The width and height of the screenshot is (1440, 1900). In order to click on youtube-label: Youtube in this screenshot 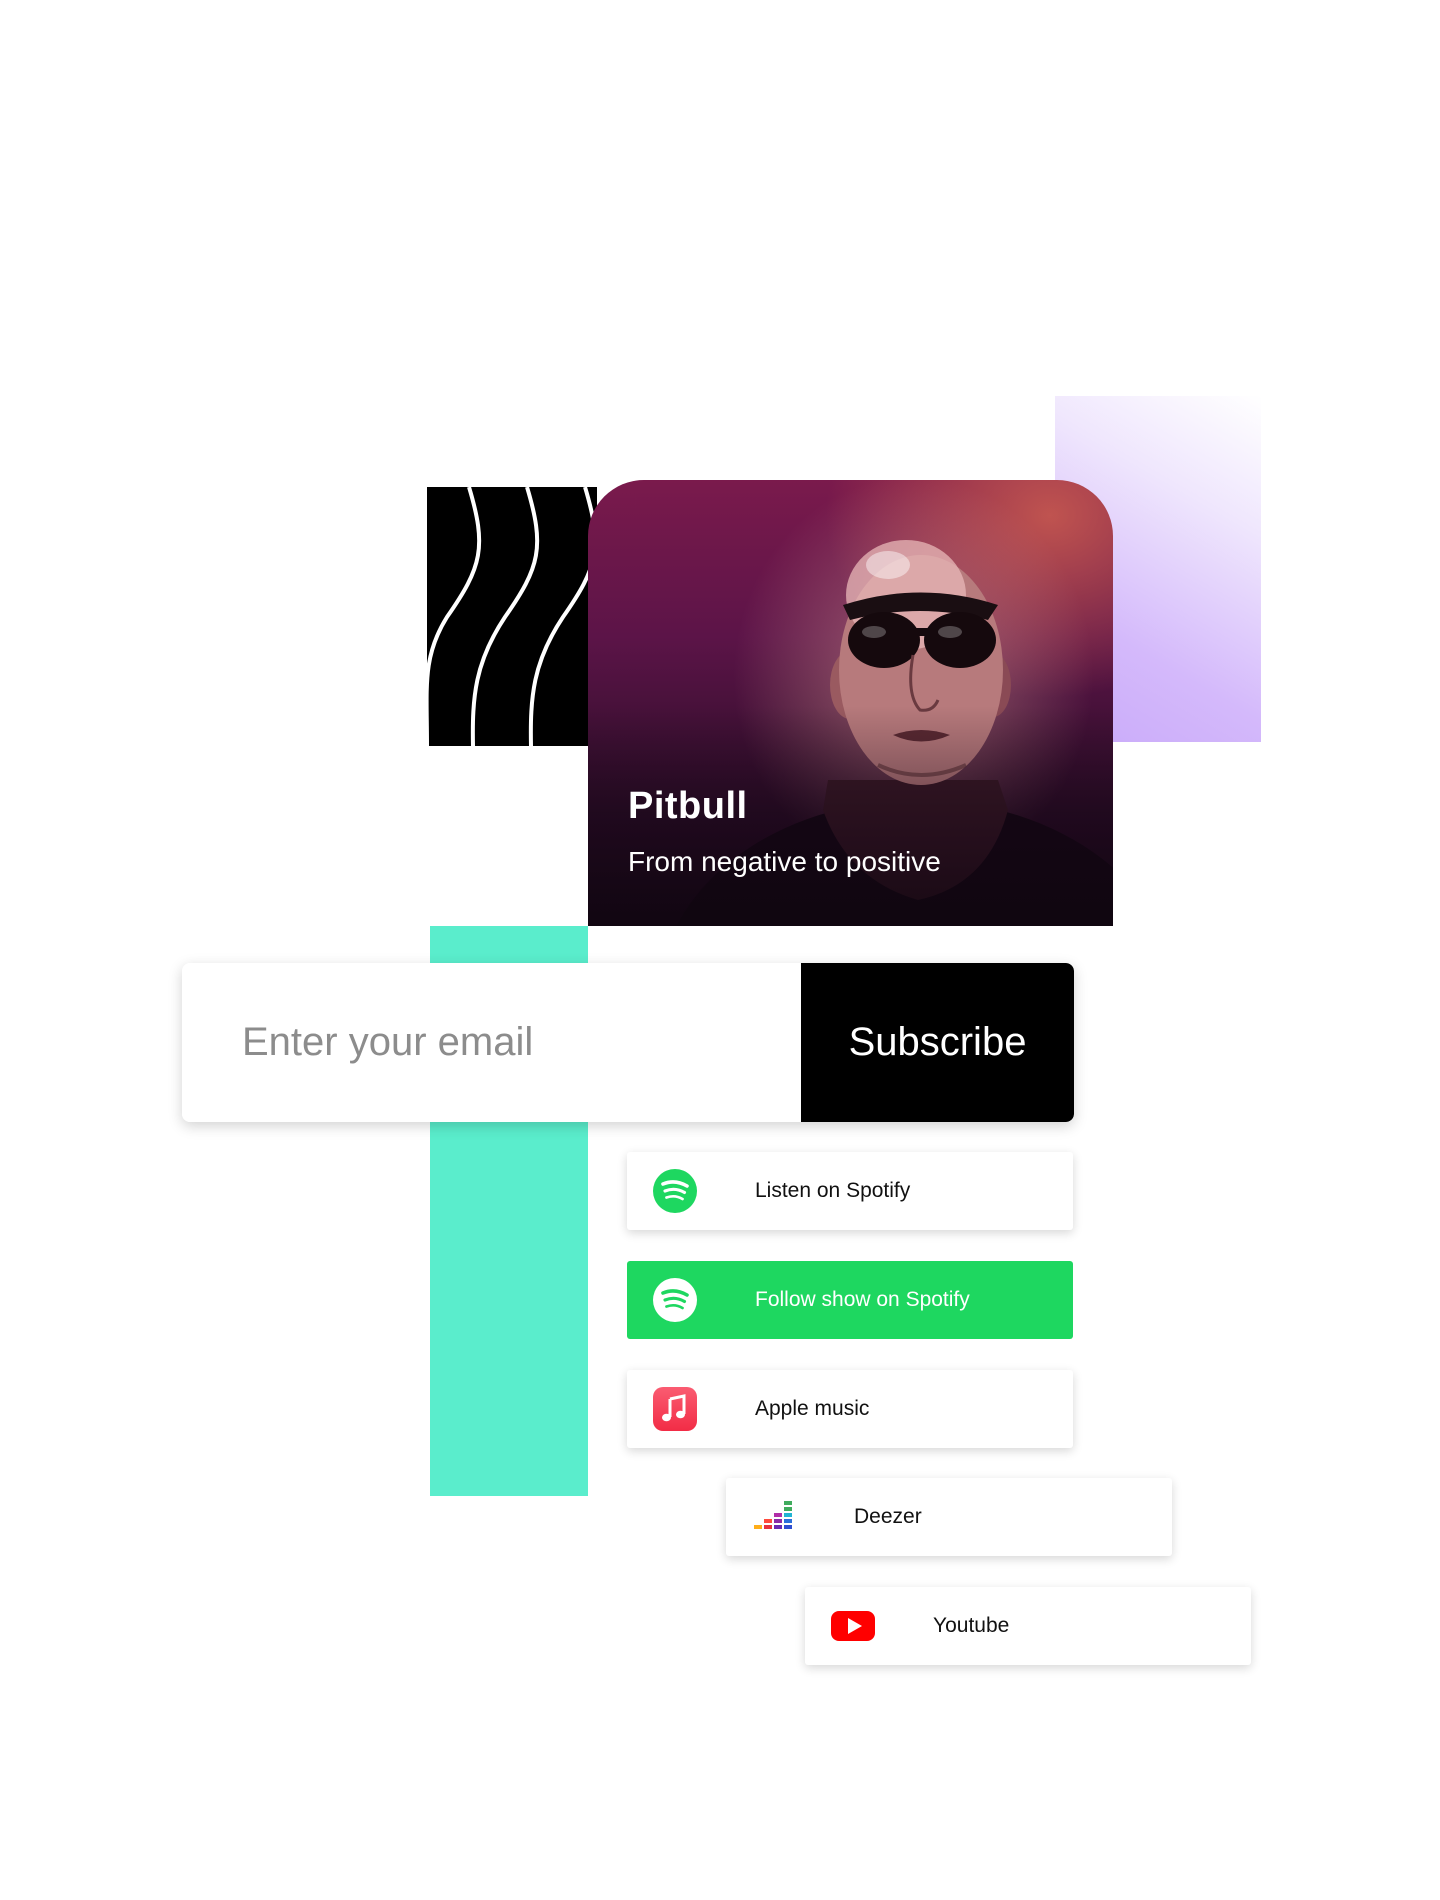, I will do `click(971, 1625)`.